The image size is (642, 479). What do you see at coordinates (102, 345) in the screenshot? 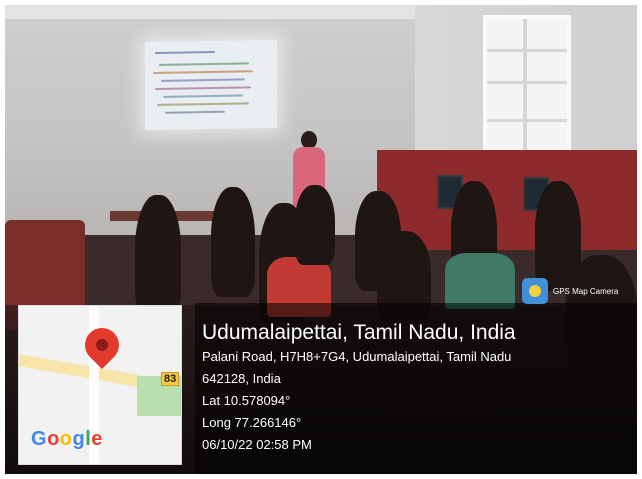
I see `map-pin-icon` at bounding box center [102, 345].